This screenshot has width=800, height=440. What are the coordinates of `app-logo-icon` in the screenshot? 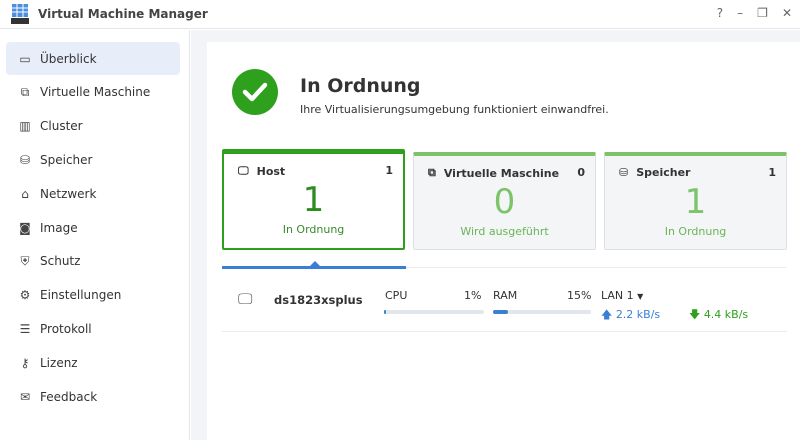 It's located at (20, 14).